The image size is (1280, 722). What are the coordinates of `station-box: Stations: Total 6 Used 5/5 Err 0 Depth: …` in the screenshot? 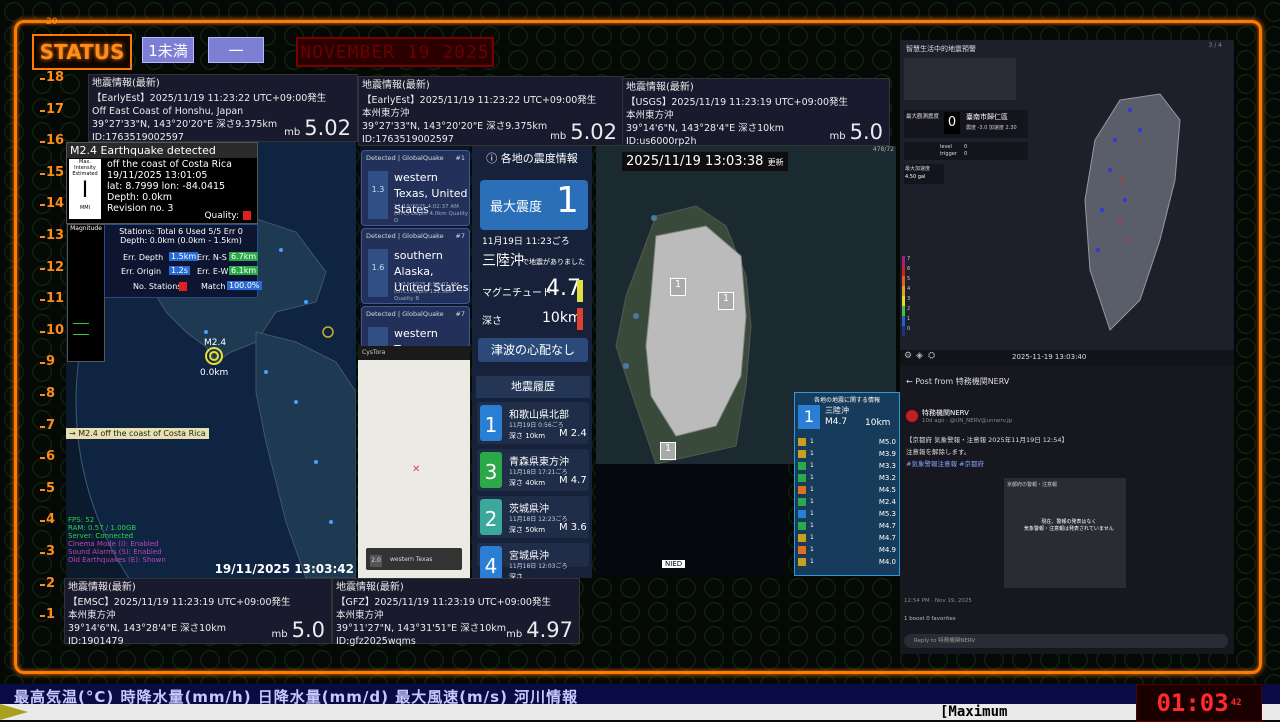 It's located at (183, 261).